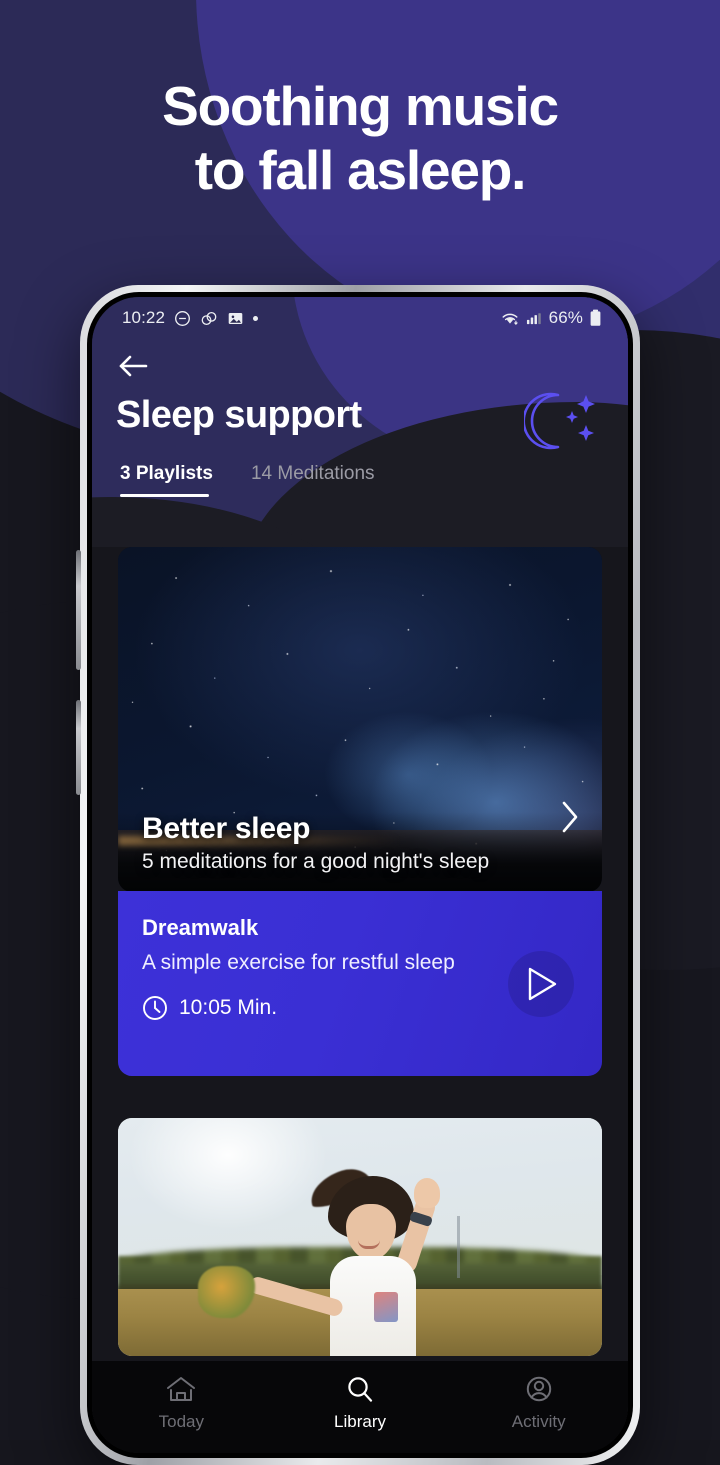 Image resolution: width=720 pixels, height=1465 pixels. Describe the element at coordinates (313, 480) in the screenshot. I see `tab-meditations: 14 Meditations` at that location.